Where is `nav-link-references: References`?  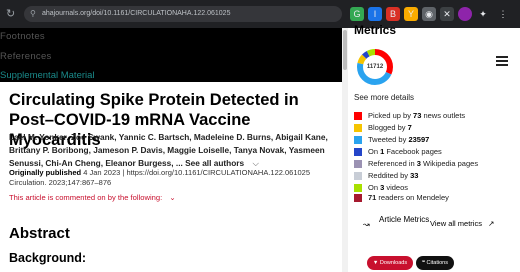
nav-link-references: References is located at coordinates (26, 56).